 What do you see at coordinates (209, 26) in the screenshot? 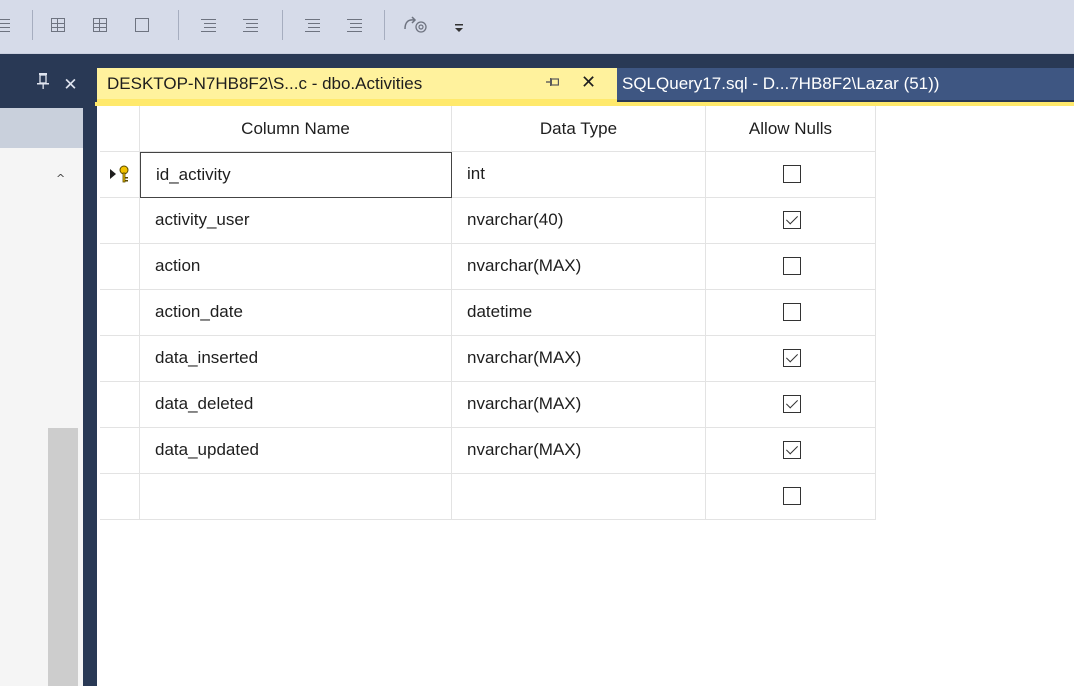
I see `comment-icon` at bounding box center [209, 26].